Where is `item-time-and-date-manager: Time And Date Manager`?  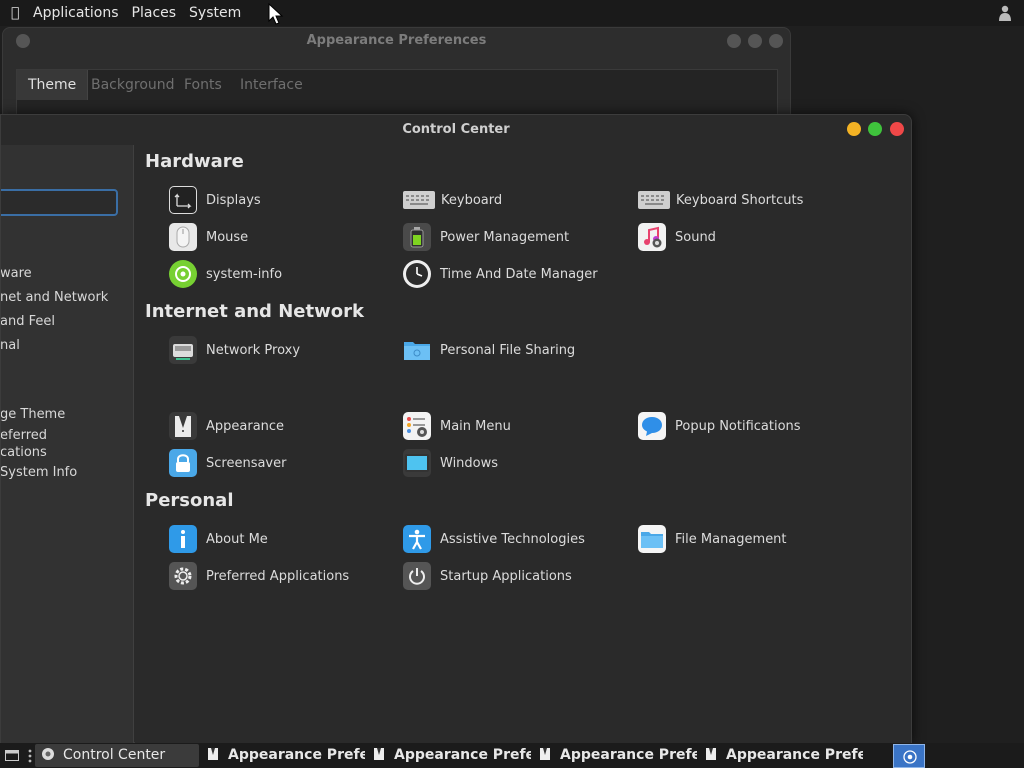 item-time-and-date-manager: Time And Date Manager is located at coordinates (500, 274).